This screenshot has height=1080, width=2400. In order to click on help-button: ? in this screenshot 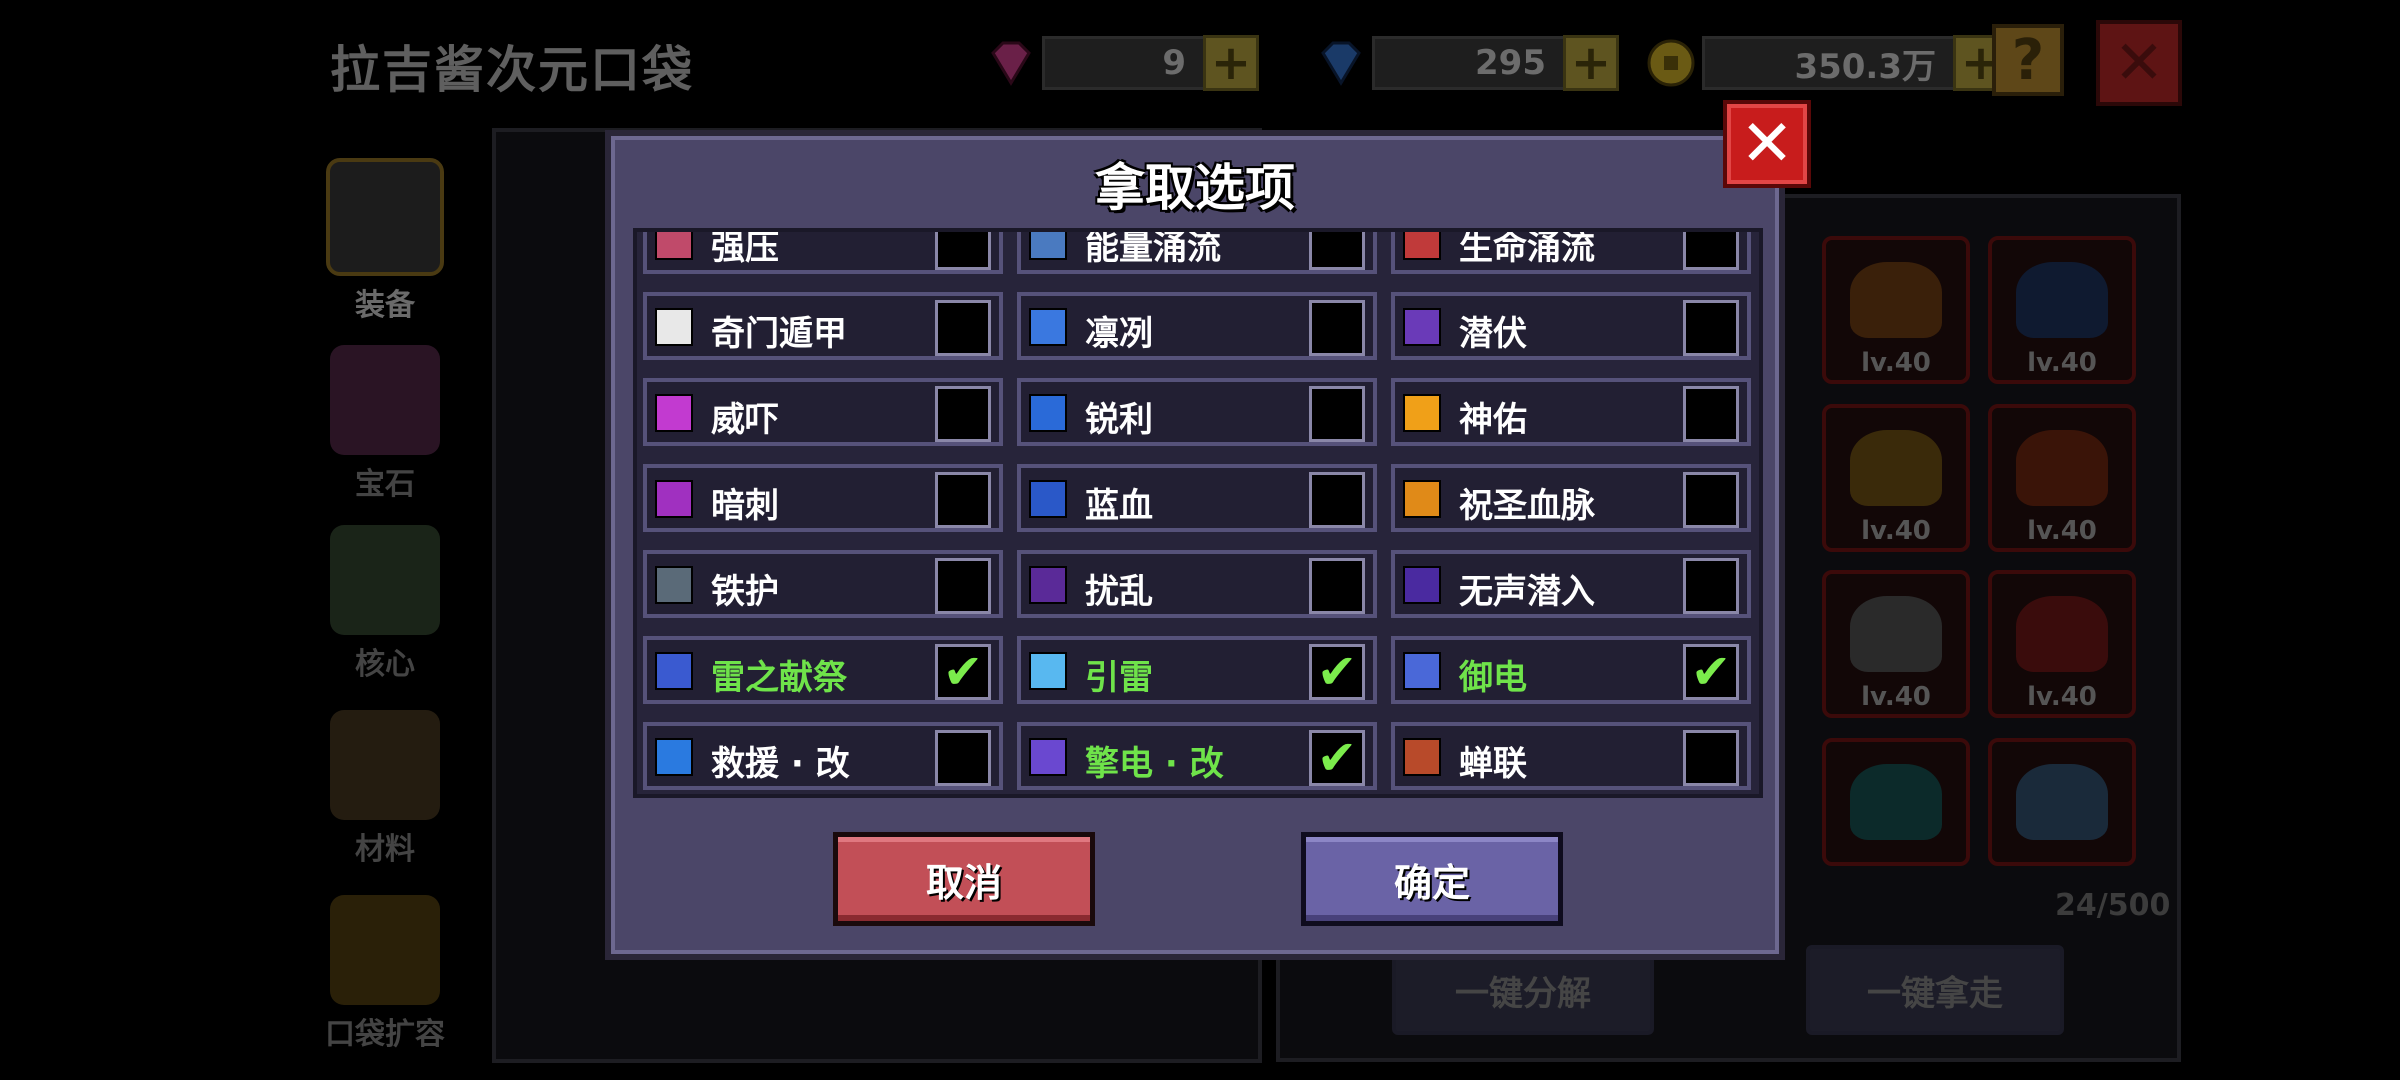, I will do `click(2028, 60)`.